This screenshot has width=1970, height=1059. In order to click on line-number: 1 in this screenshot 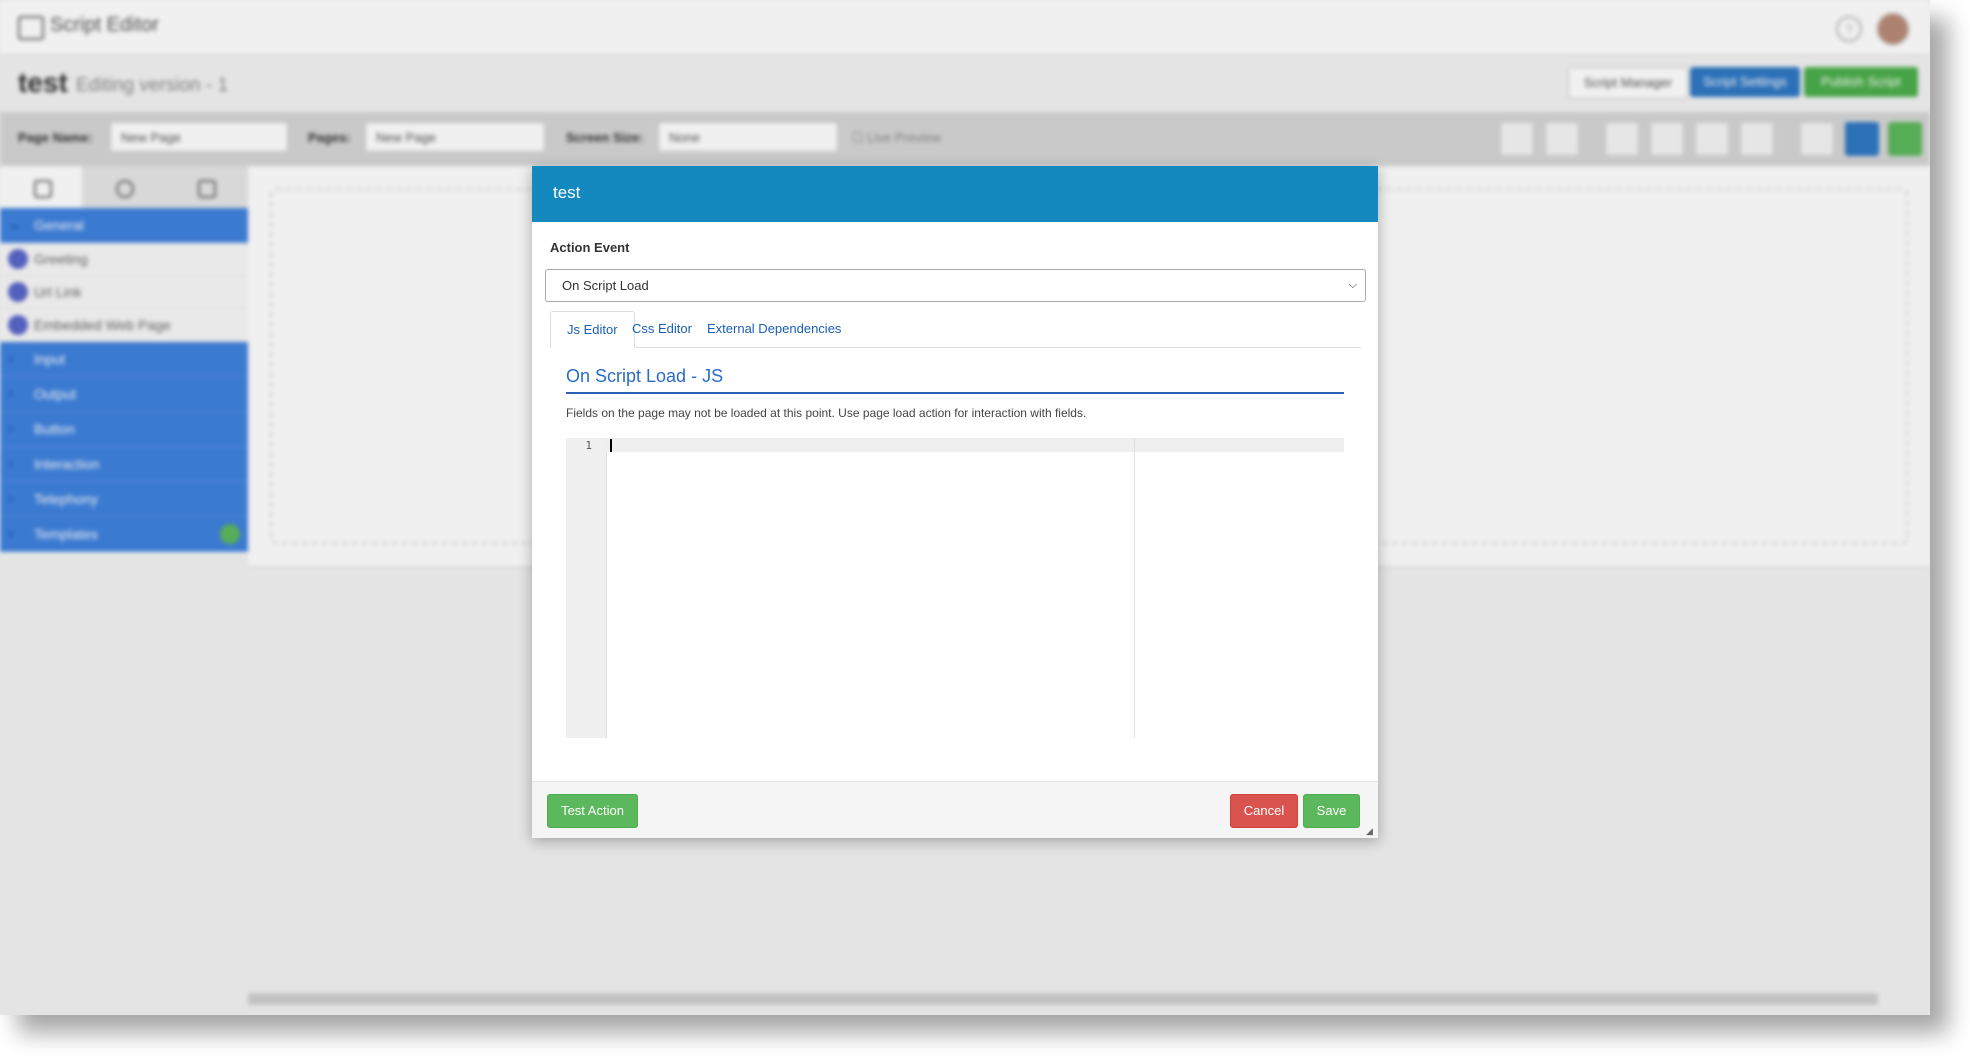, I will do `click(588, 445)`.